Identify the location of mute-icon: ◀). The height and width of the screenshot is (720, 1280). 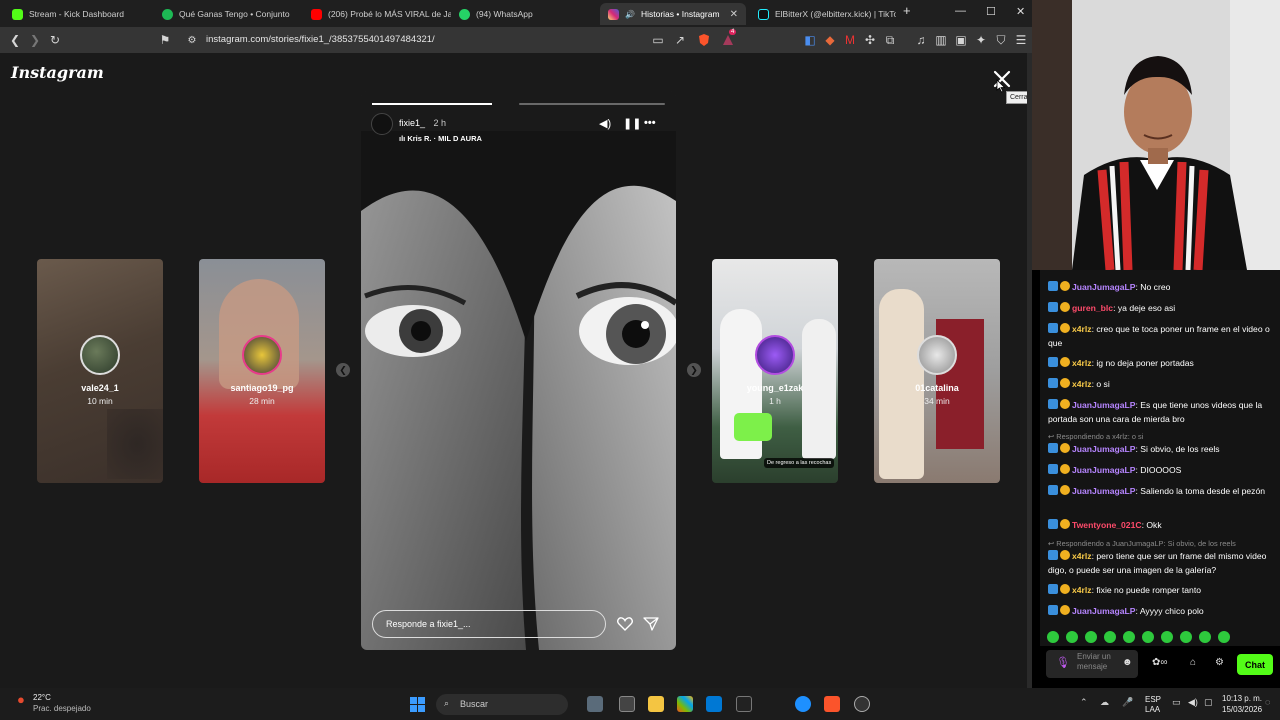
(605, 123).